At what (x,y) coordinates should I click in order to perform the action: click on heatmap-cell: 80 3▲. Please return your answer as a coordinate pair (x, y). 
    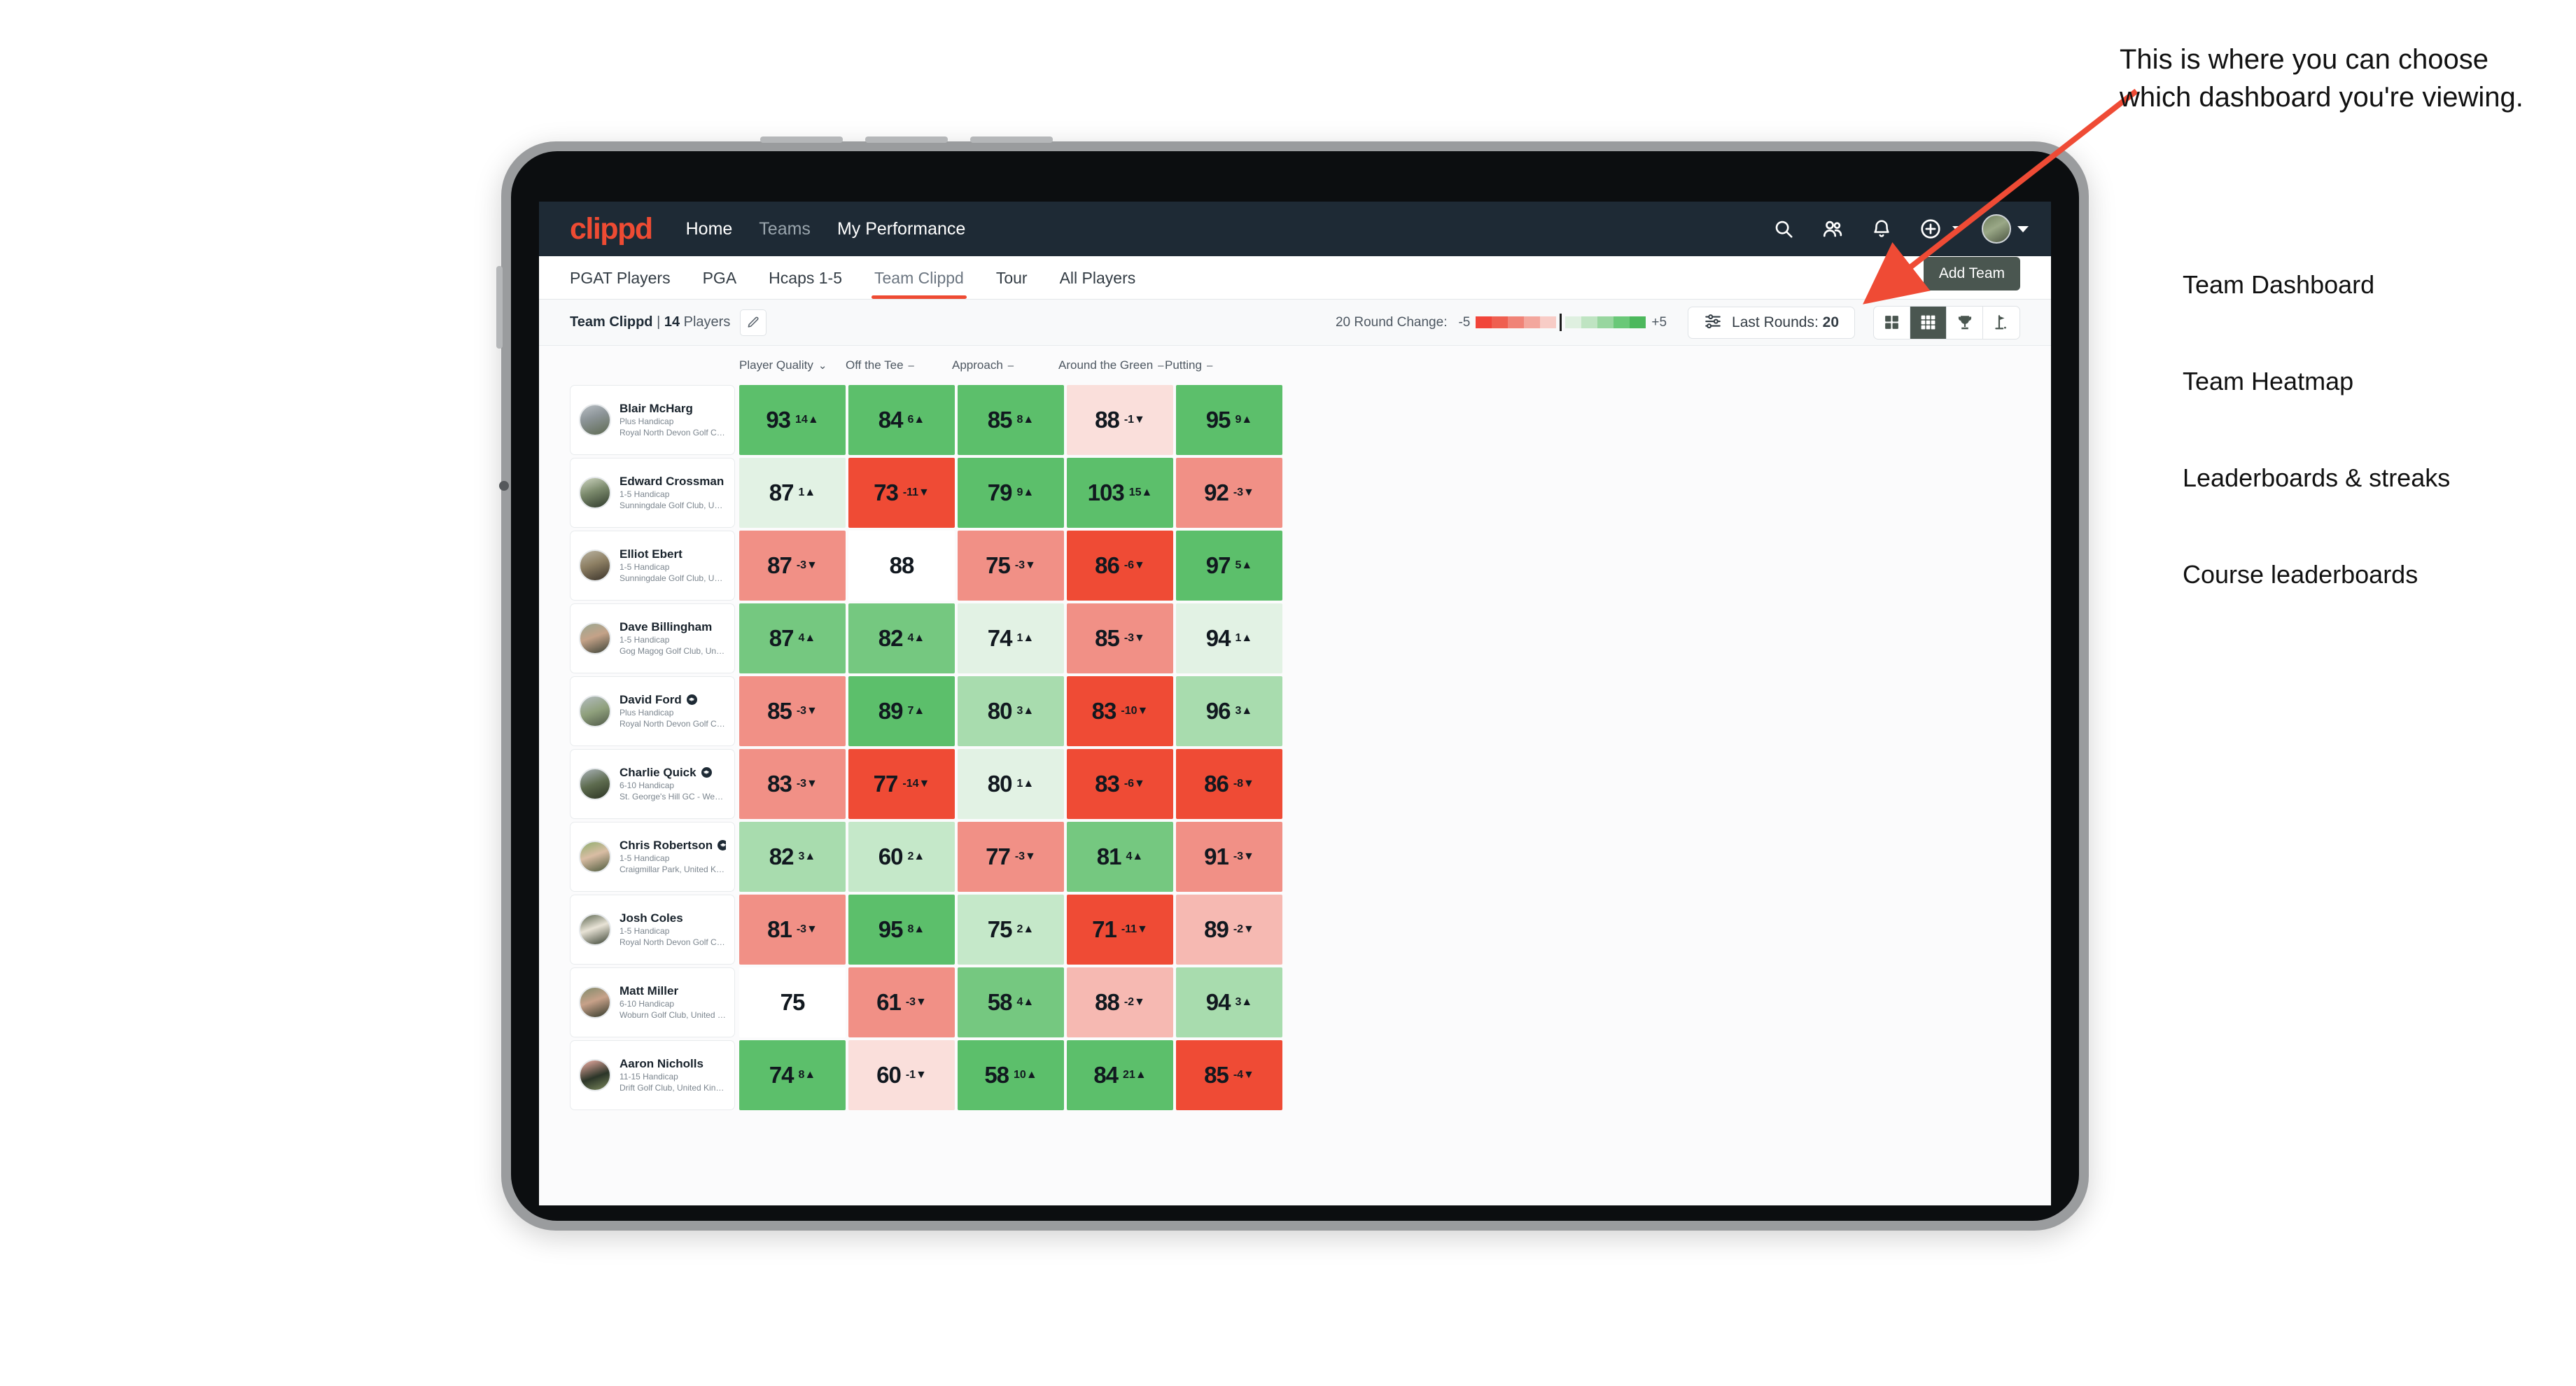
    Looking at the image, I should click on (1011, 711).